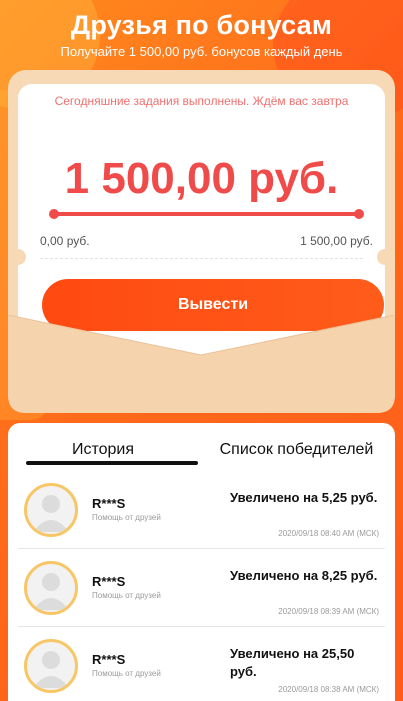 This screenshot has height=701, width=403. What do you see at coordinates (201, 25) in the screenshot?
I see `page-title: Друзья по бонусам` at bounding box center [201, 25].